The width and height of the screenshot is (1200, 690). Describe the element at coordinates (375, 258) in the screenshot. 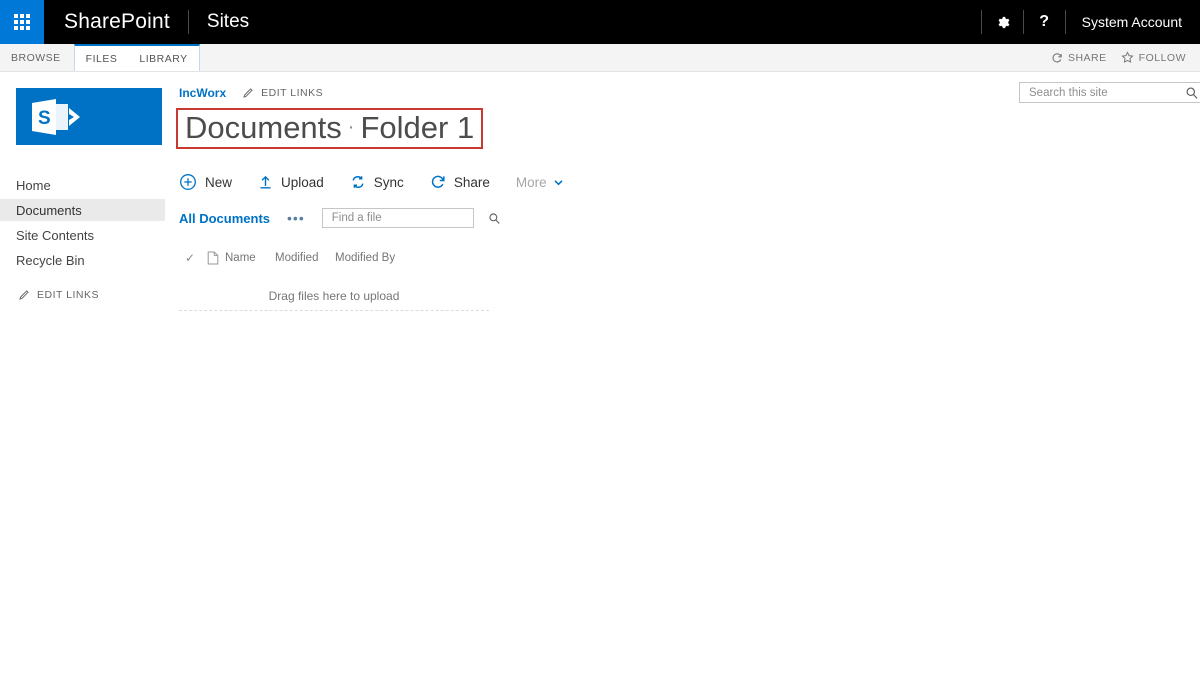

I see `column-header-modified-by: Modified By` at that location.